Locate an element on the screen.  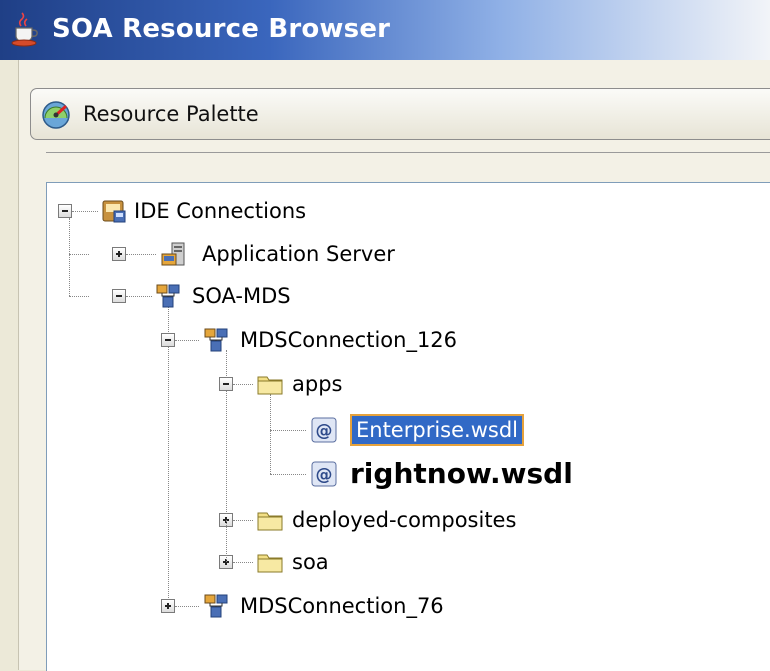
tree-item-soa: soa is located at coordinates (310, 562).